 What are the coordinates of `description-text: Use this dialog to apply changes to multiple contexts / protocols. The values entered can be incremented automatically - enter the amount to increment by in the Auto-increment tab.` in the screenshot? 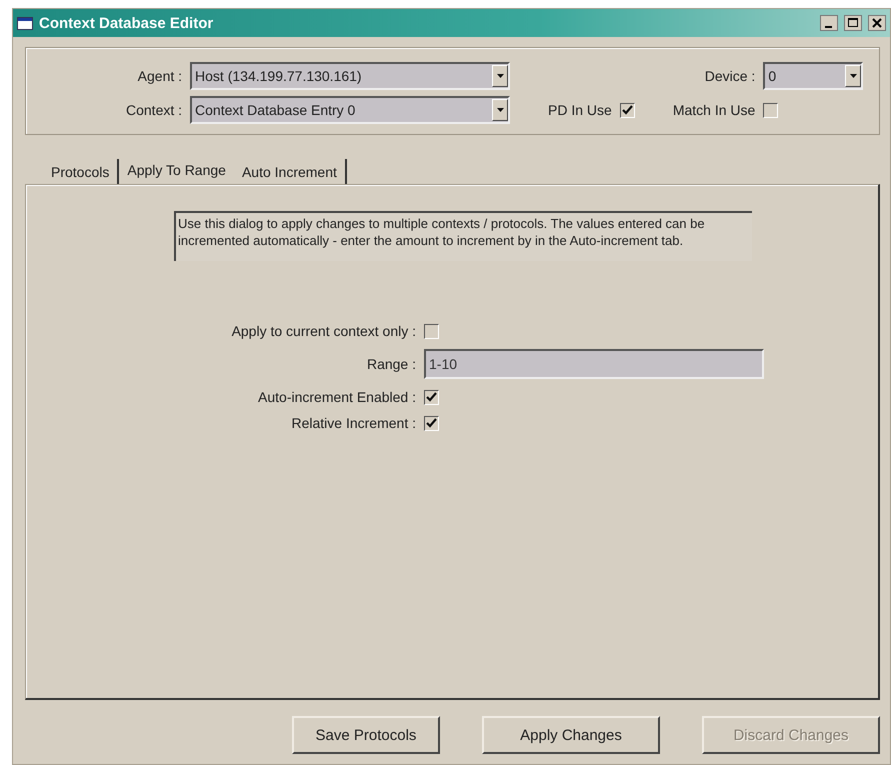 It's located at (463, 236).